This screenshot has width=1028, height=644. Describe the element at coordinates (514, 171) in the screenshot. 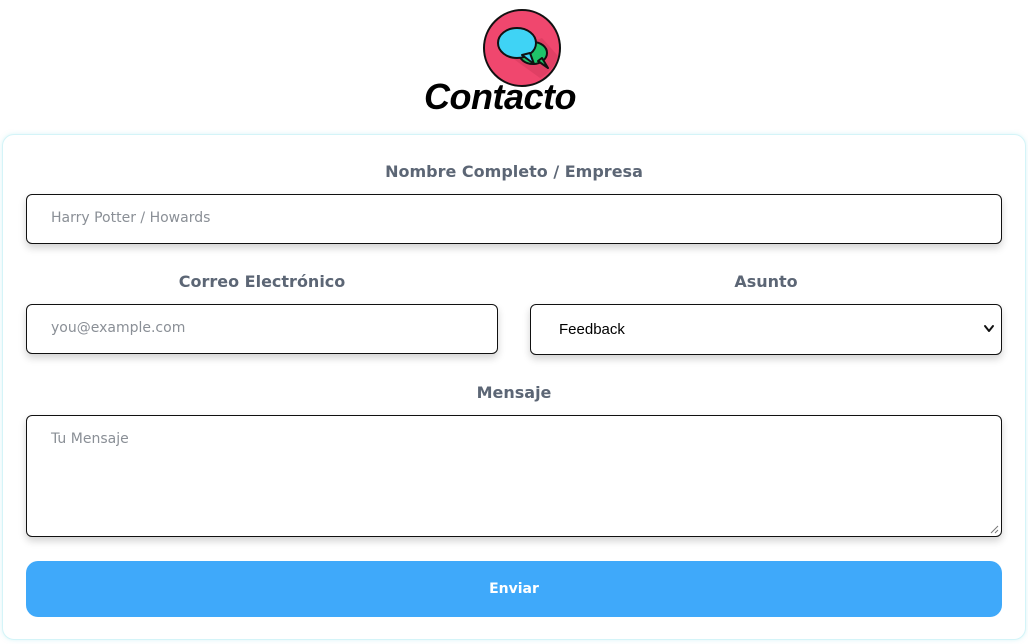

I see `name-label: Nombre Completo / Empresa` at that location.